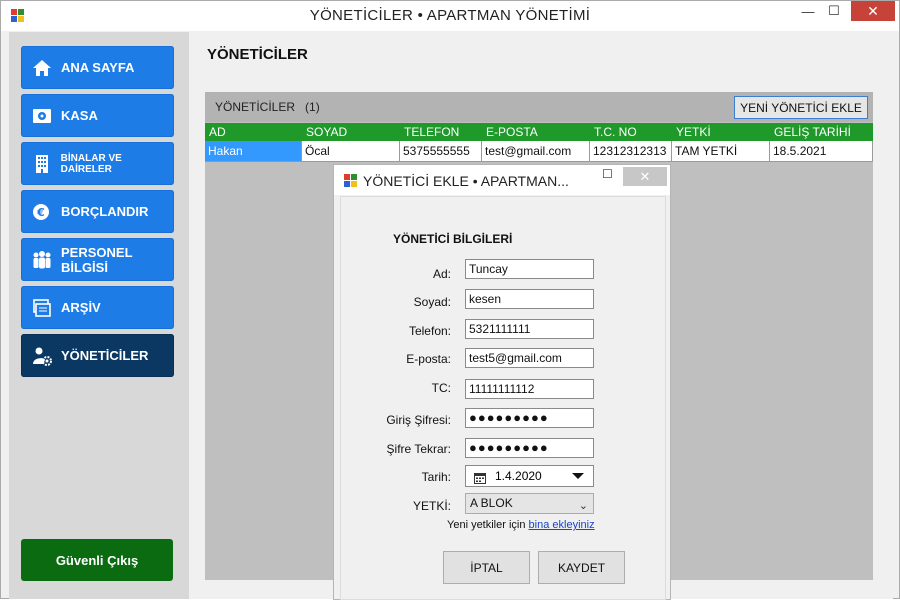 The height and width of the screenshot is (600, 900). I want to click on column-header: TELEFON, so click(441, 132).